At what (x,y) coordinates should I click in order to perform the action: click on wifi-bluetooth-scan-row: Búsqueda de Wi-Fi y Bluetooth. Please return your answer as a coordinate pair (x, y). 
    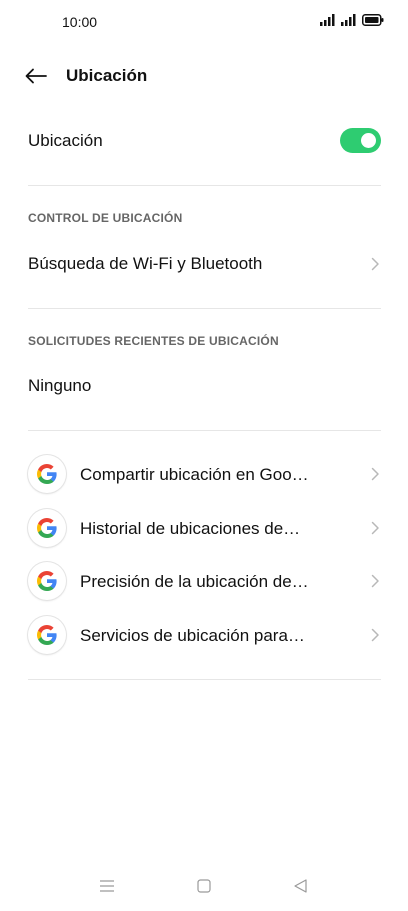
    Looking at the image, I should click on (204, 264).